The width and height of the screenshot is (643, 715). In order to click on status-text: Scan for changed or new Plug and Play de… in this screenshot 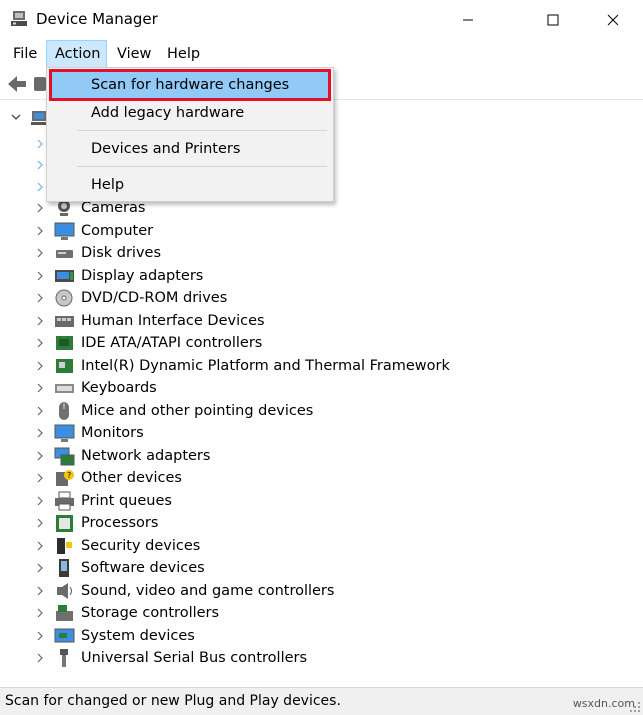, I will do `click(173, 701)`.